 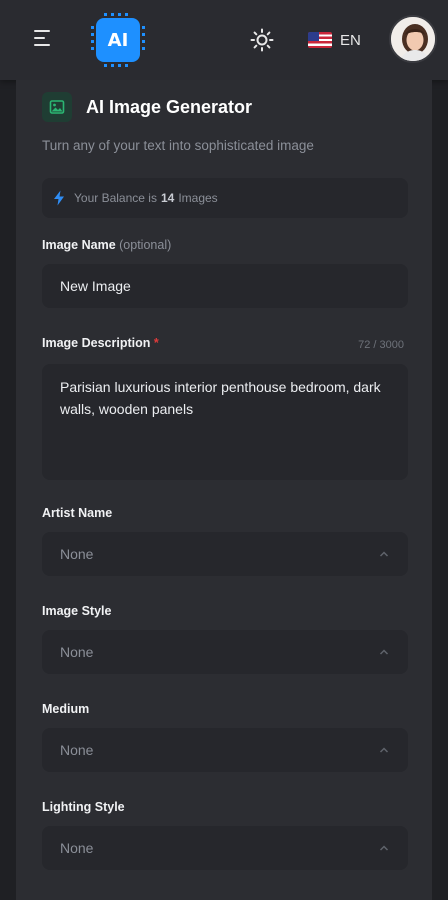 I want to click on title-row: AI Image Generator, so click(x=147, y=107).